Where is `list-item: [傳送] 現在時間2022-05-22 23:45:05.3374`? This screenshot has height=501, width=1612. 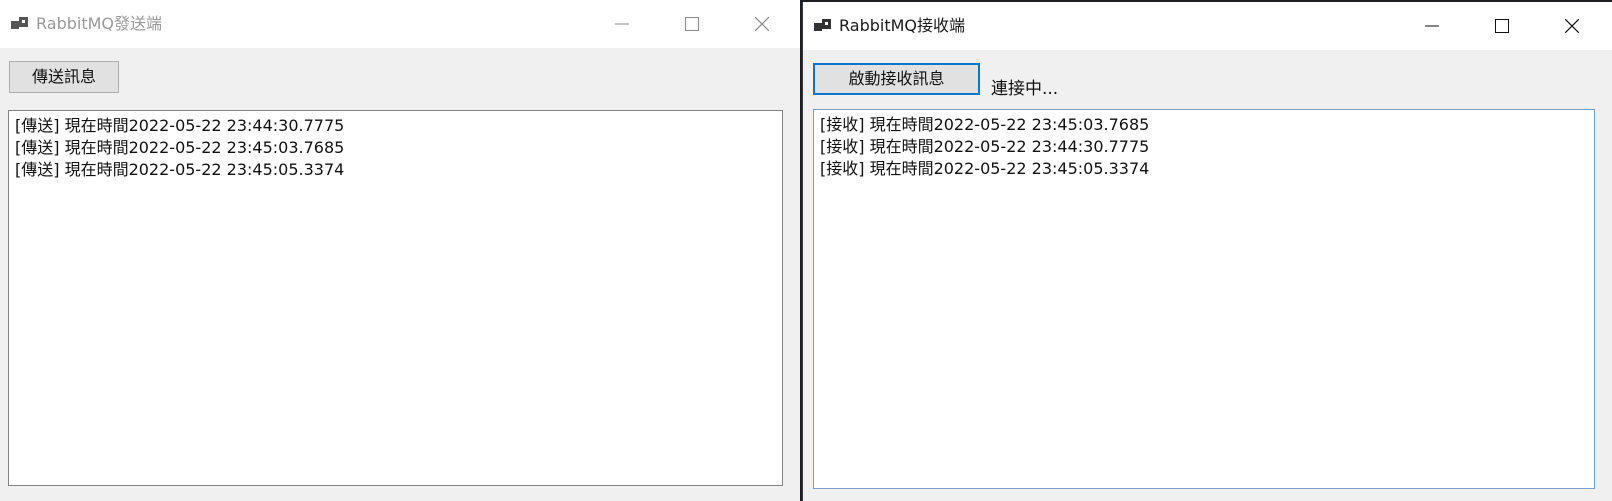
list-item: [傳送] 現在時間2022-05-22 23:45:05.3374 is located at coordinates (176, 170).